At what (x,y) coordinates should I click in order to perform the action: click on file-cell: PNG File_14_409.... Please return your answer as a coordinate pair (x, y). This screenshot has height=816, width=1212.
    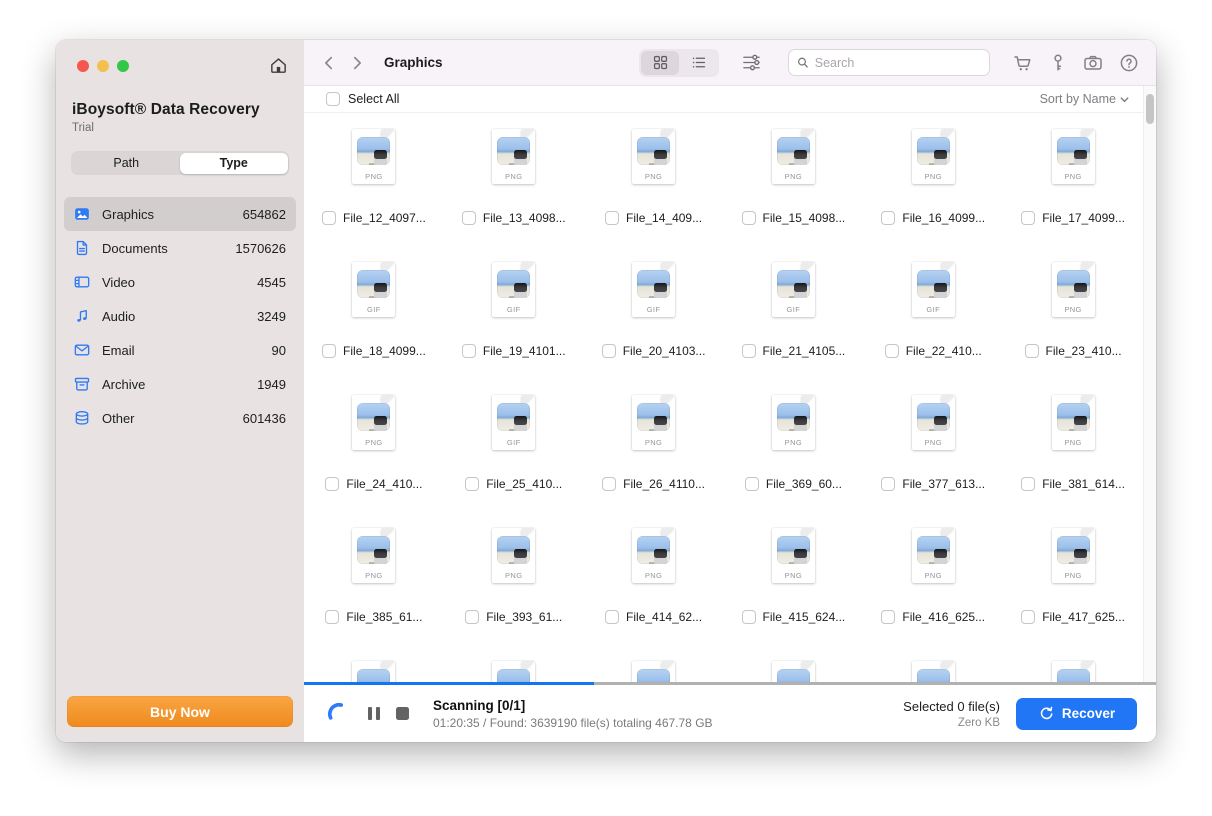
    Looking at the image, I should click on (654, 179).